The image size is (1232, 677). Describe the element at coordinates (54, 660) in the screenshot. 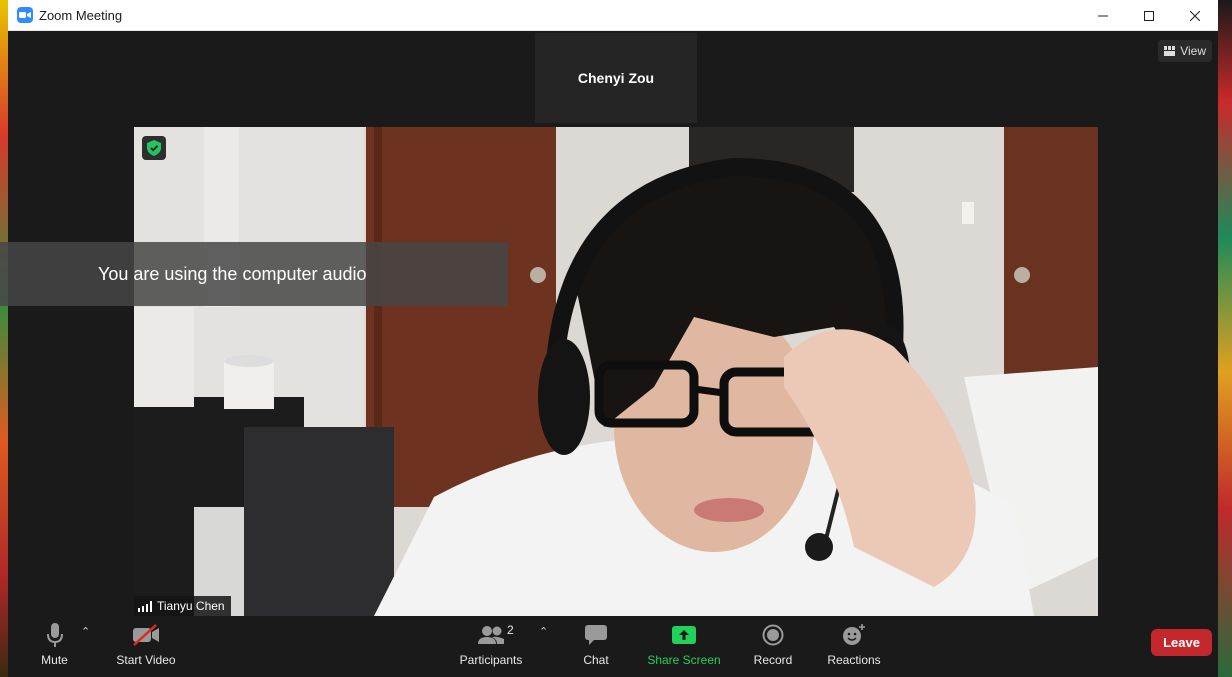

I see `mute-label: Mute` at that location.